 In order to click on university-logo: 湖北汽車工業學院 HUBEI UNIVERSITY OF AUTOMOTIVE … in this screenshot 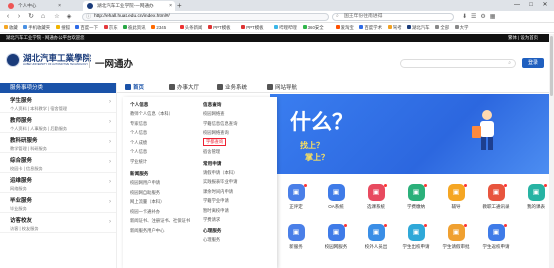, I will do `click(48, 61)`.